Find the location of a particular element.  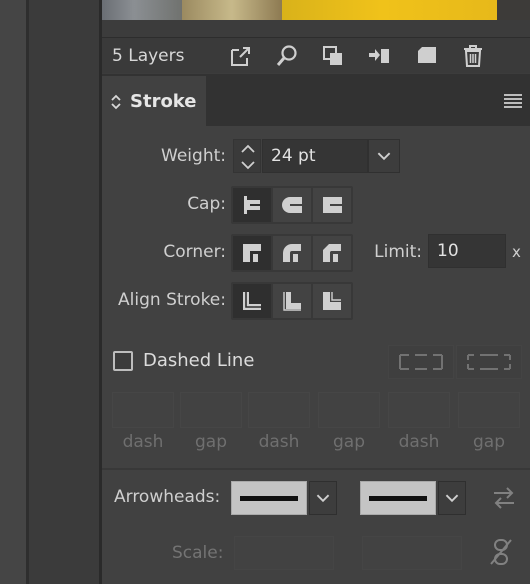

round-cap-button is located at coordinates (292, 205).